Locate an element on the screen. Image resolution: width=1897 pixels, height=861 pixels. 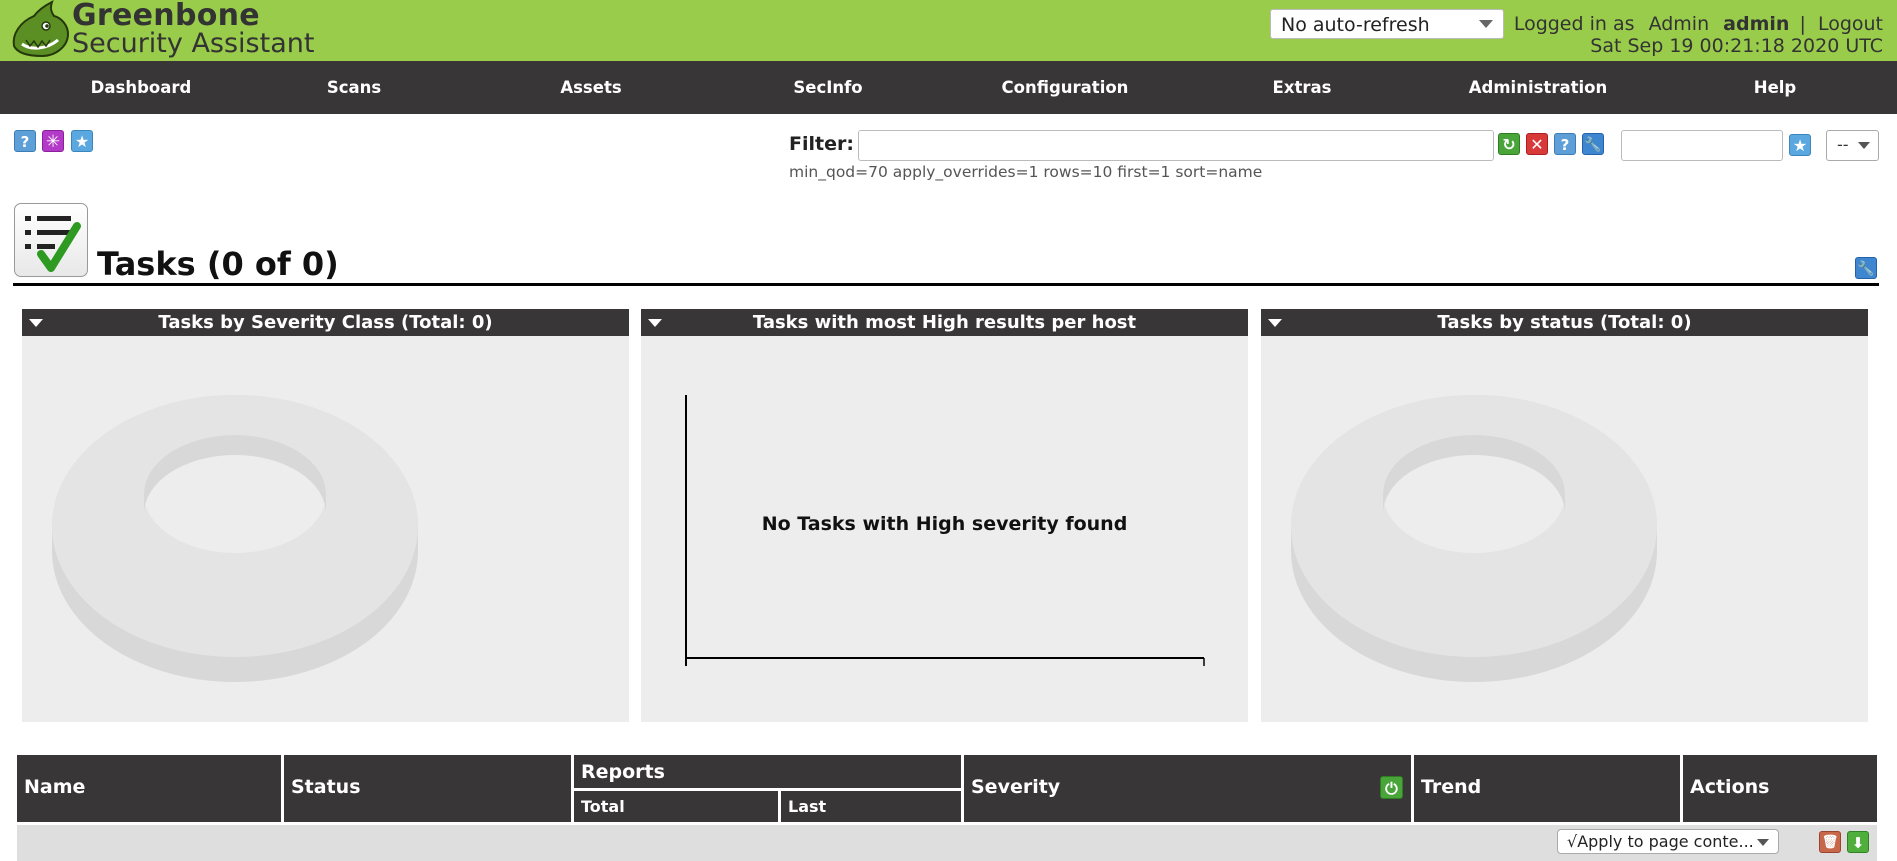
panel-title: Tasks by Severity Class (Total: 0) is located at coordinates (325, 322).